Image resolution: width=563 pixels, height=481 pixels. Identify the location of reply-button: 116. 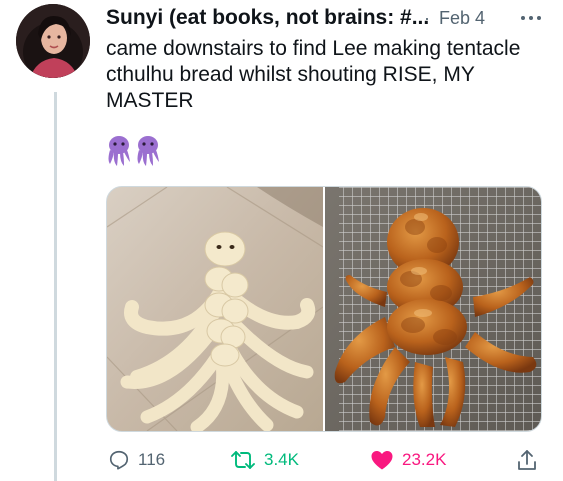
(136, 460).